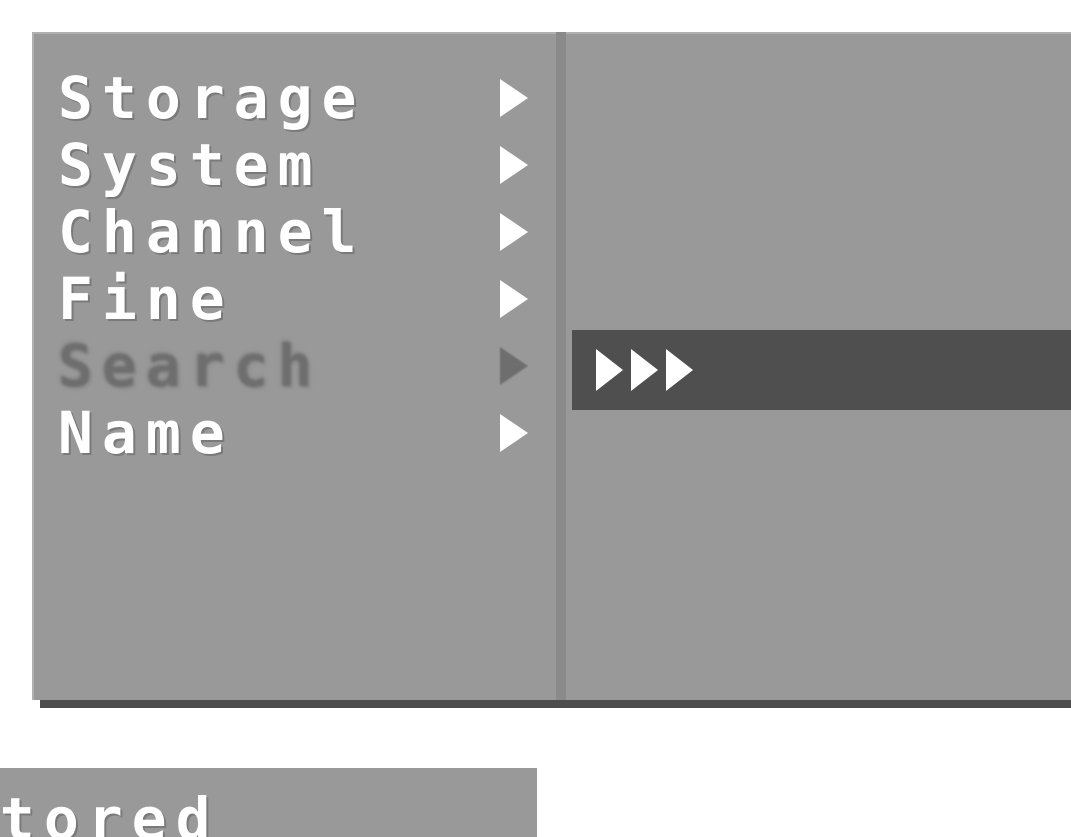  Describe the element at coordinates (294, 432) in the screenshot. I see `menu-item-name: Name` at that location.